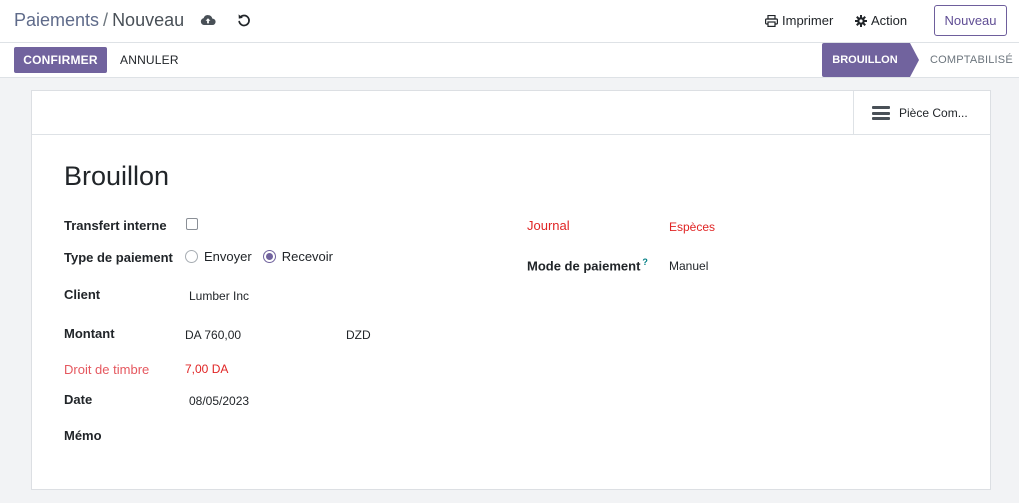 The width and height of the screenshot is (1019, 503). I want to click on internal-transfer-label: Transfert interne, so click(115, 225).